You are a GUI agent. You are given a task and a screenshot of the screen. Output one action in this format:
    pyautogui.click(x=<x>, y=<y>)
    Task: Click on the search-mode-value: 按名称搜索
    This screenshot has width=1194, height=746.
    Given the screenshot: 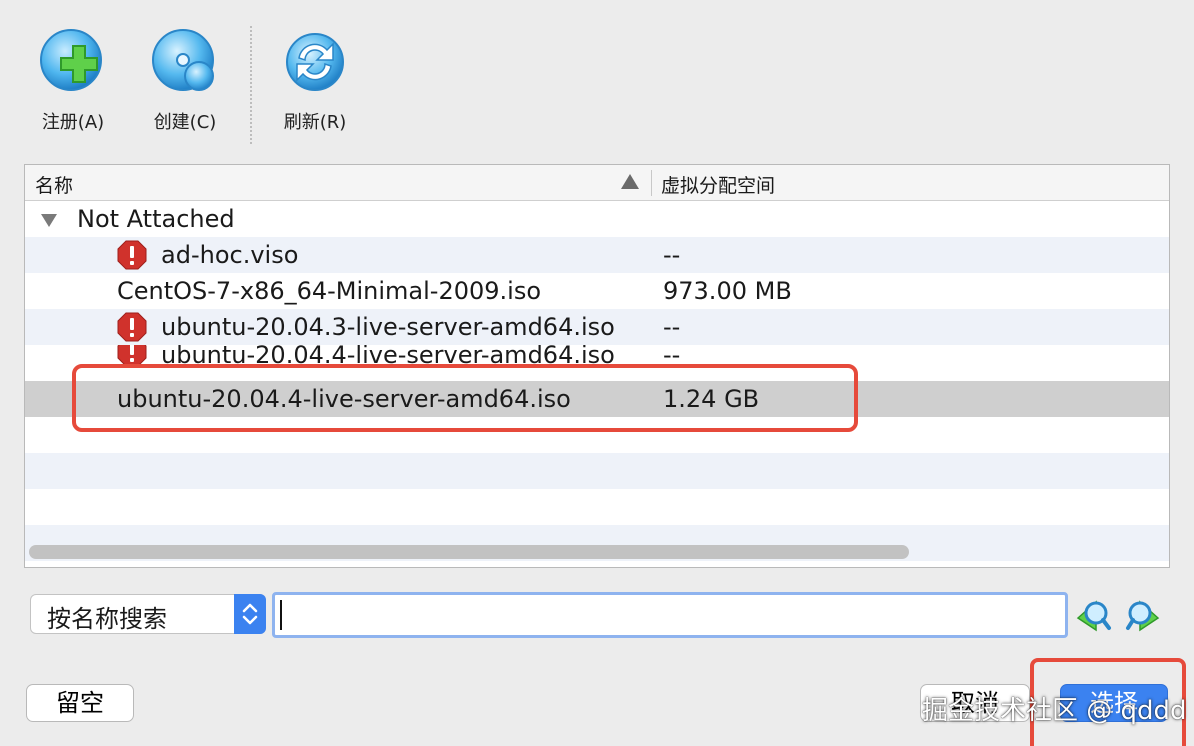 What is the action you would take?
    pyautogui.click(x=107, y=619)
    